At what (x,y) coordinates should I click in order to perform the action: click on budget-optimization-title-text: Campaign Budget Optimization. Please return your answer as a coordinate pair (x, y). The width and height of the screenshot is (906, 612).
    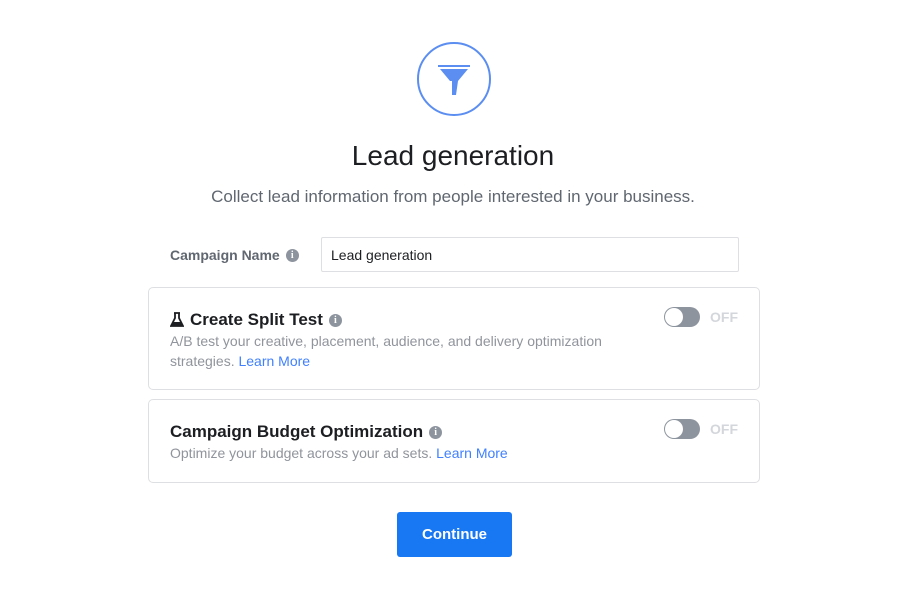
    Looking at the image, I should click on (297, 431).